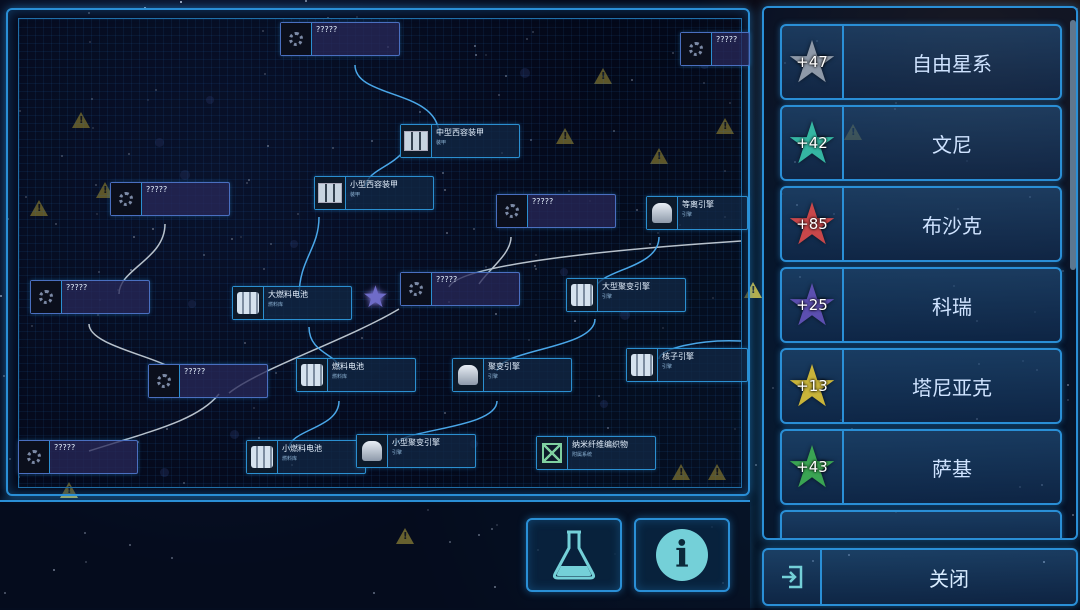 This screenshot has height=610, width=1080. I want to click on nanofiber-icon, so click(552, 453).